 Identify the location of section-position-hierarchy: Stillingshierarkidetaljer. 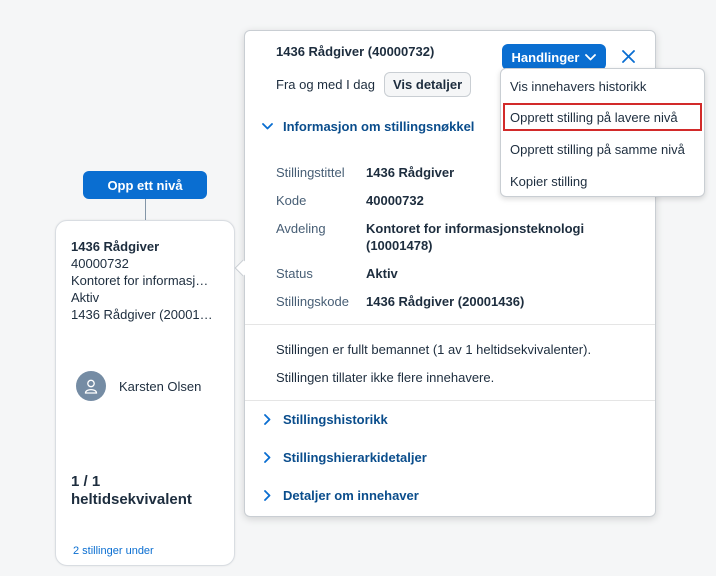
(342, 457).